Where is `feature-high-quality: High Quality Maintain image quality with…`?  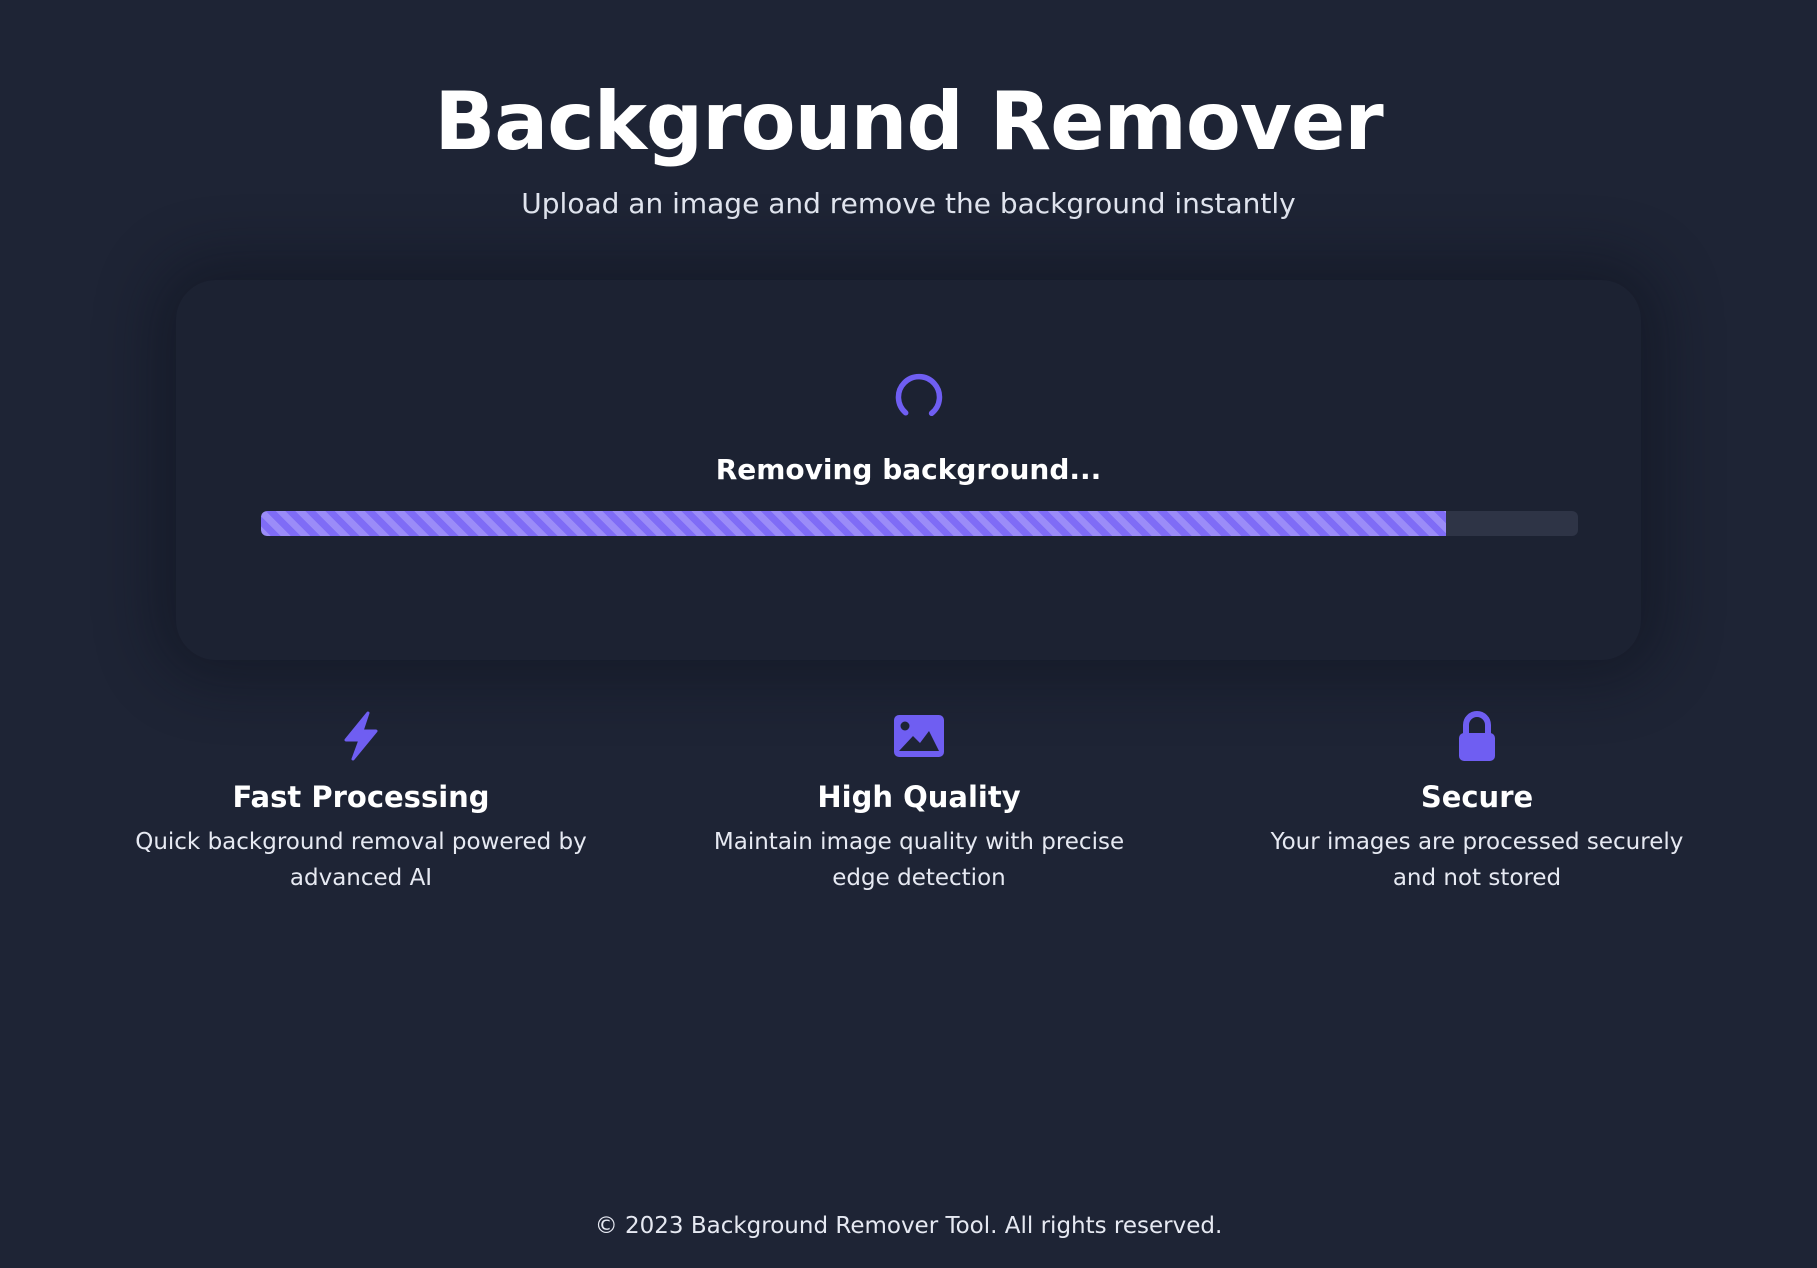
feature-high-quality: High Quality Maintain image quality with… is located at coordinates (919, 803).